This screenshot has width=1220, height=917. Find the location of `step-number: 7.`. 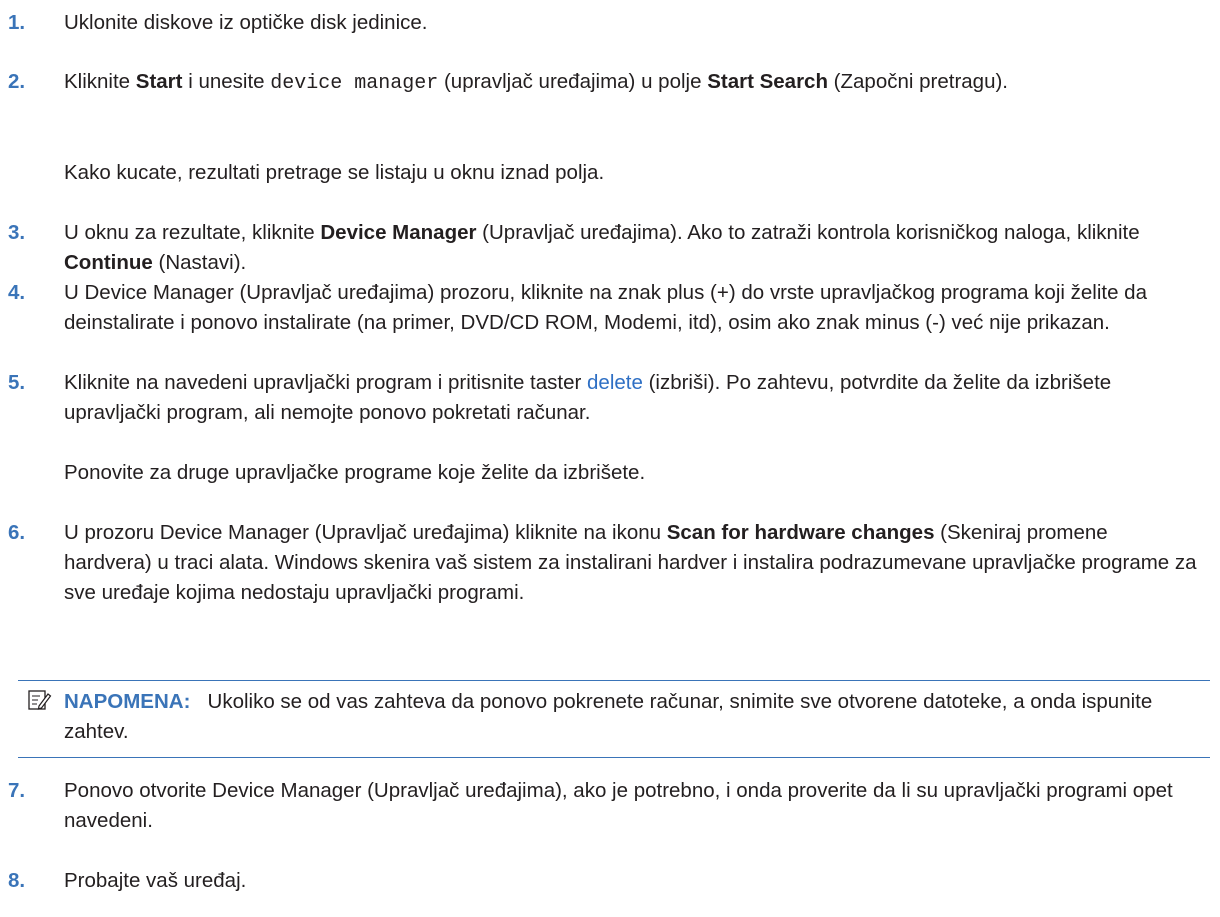

step-number: 7. is located at coordinates (17, 790).